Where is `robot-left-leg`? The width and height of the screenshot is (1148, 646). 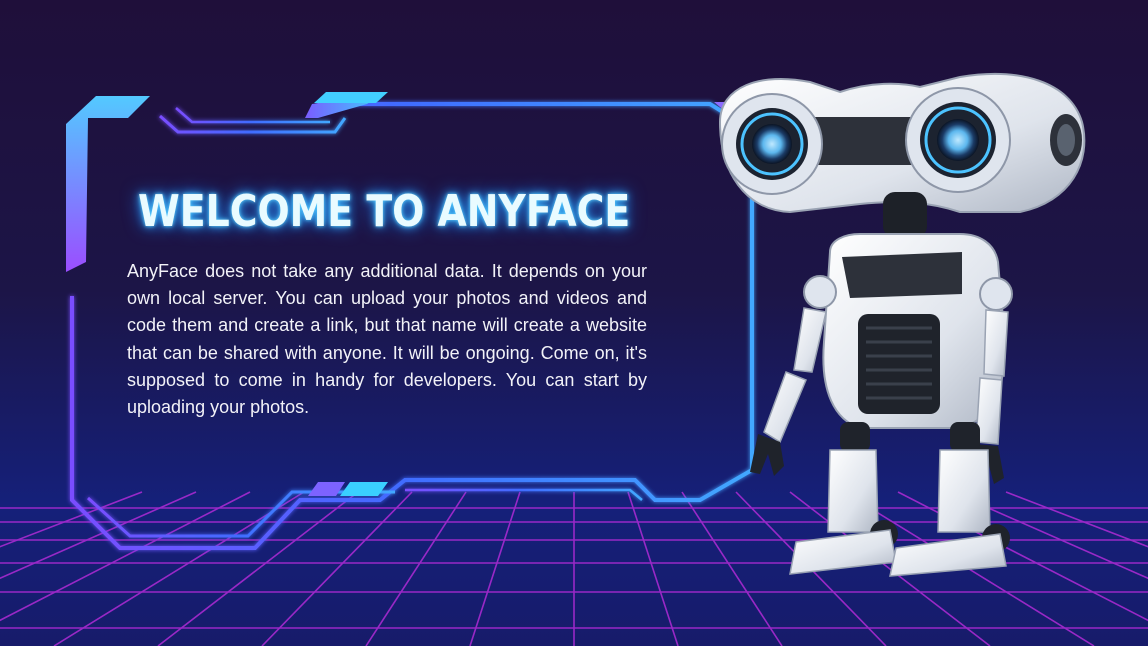
robot-left-leg is located at coordinates (843, 498).